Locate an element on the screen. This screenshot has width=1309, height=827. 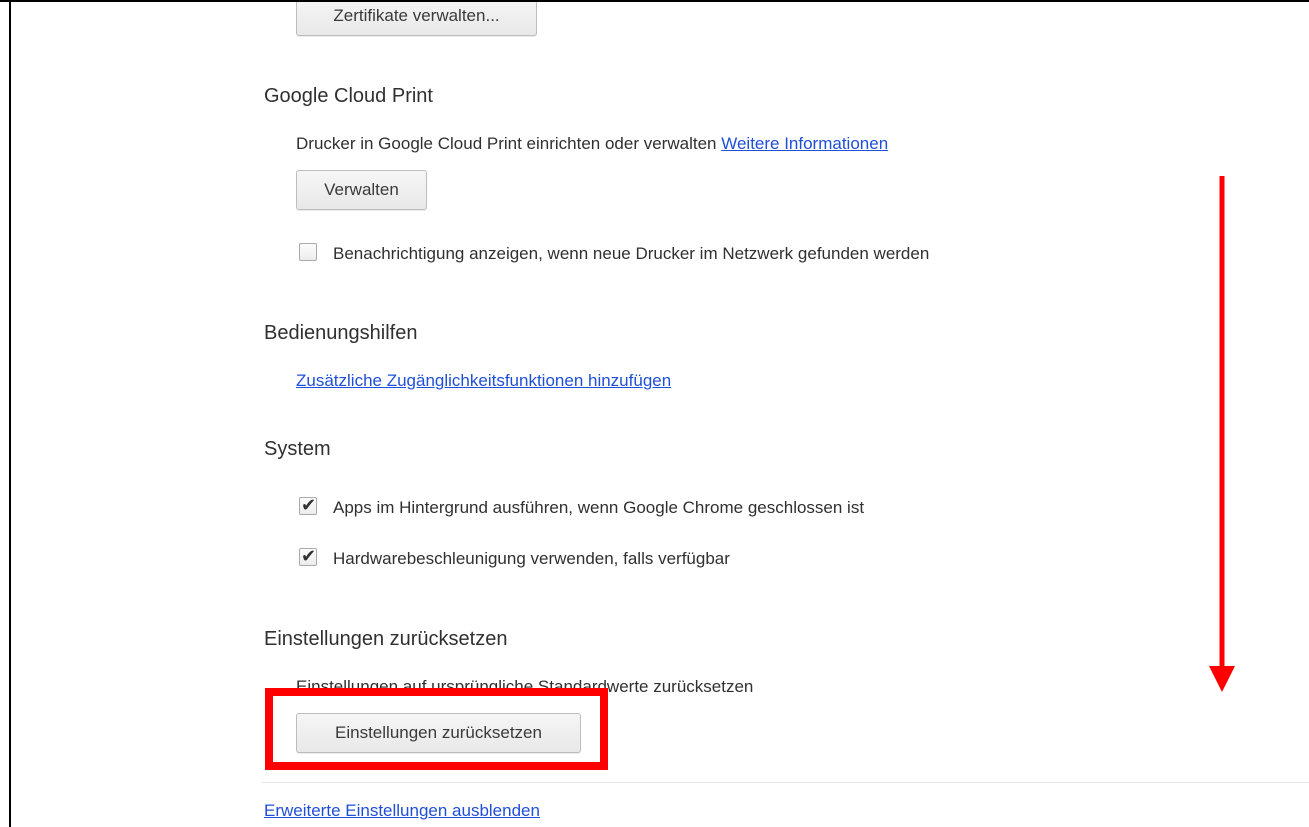
scroll-down-arrow-icon is located at coordinates (1222, 434).